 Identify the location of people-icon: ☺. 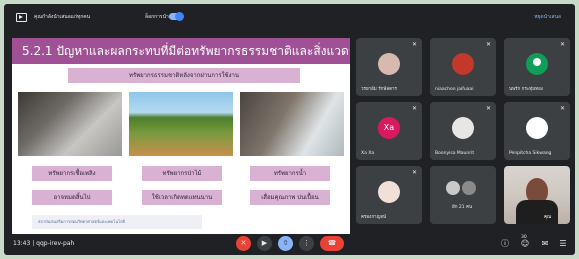
(525, 244).